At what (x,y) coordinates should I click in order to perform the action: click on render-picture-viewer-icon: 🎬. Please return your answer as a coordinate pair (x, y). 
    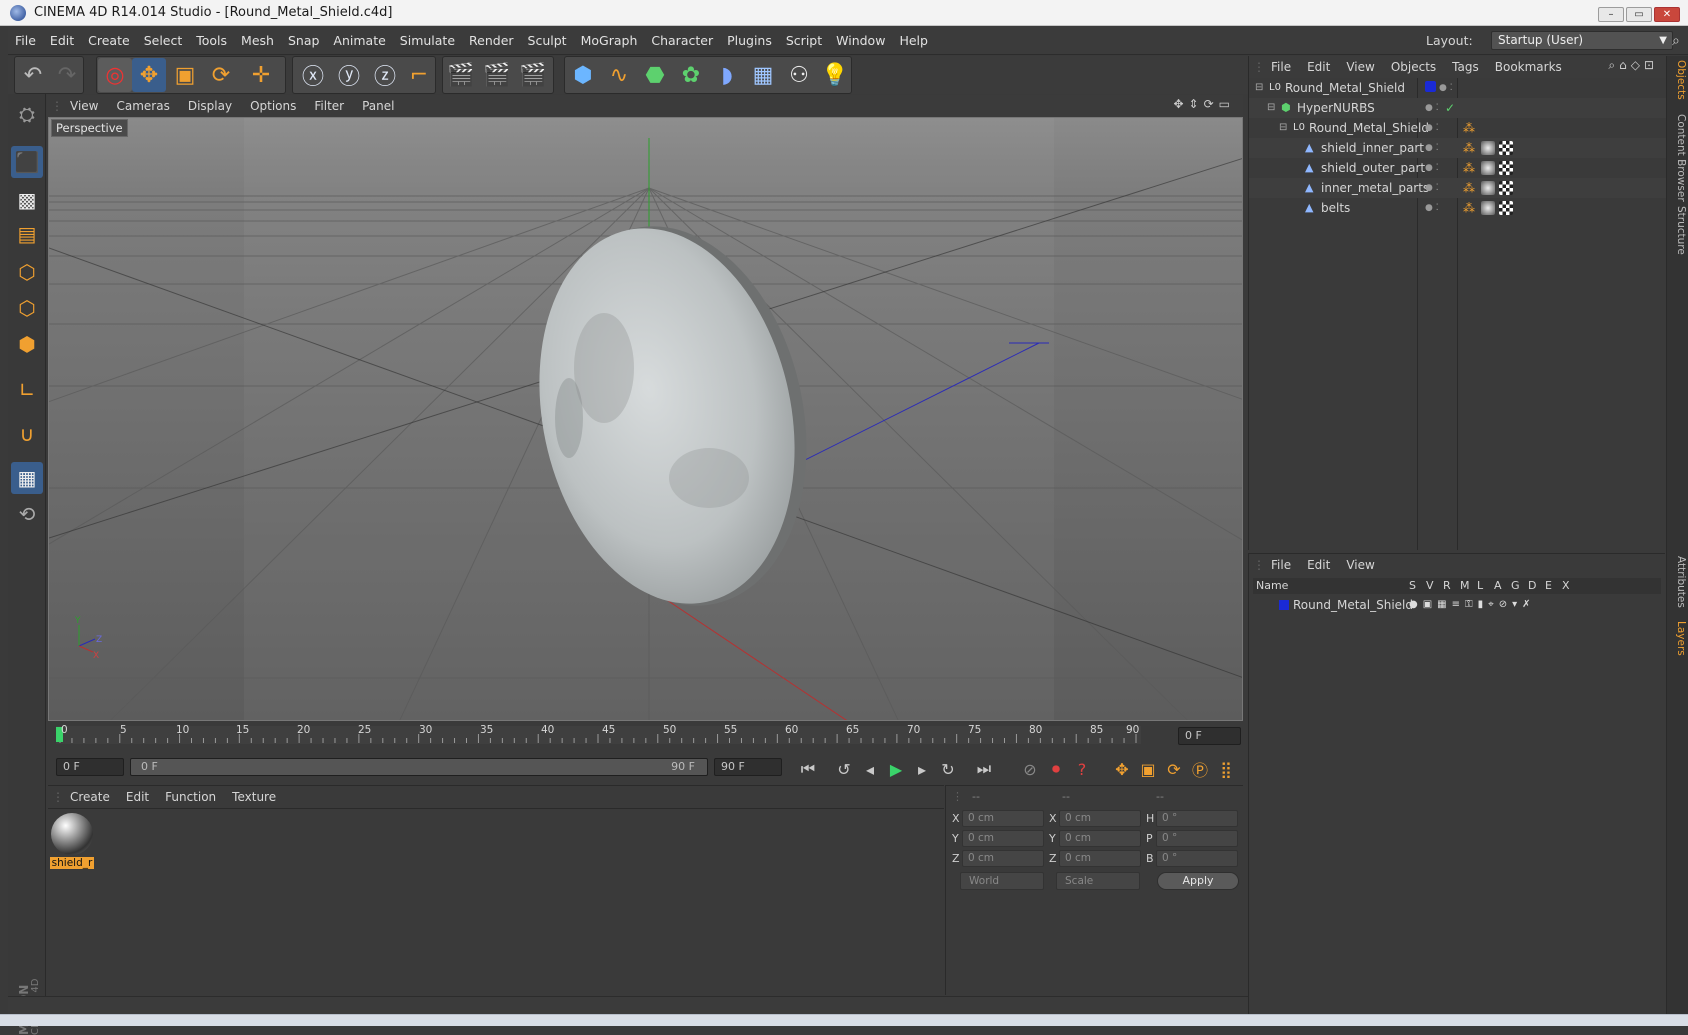
    Looking at the image, I should click on (497, 75).